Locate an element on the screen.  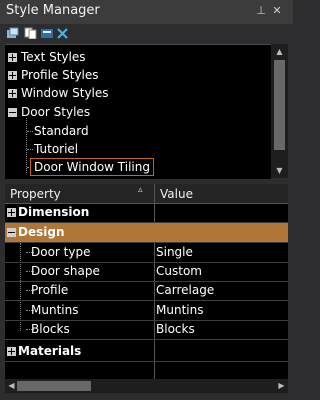
scroll-right-arrow-icon: ▶ is located at coordinates (281, 385).